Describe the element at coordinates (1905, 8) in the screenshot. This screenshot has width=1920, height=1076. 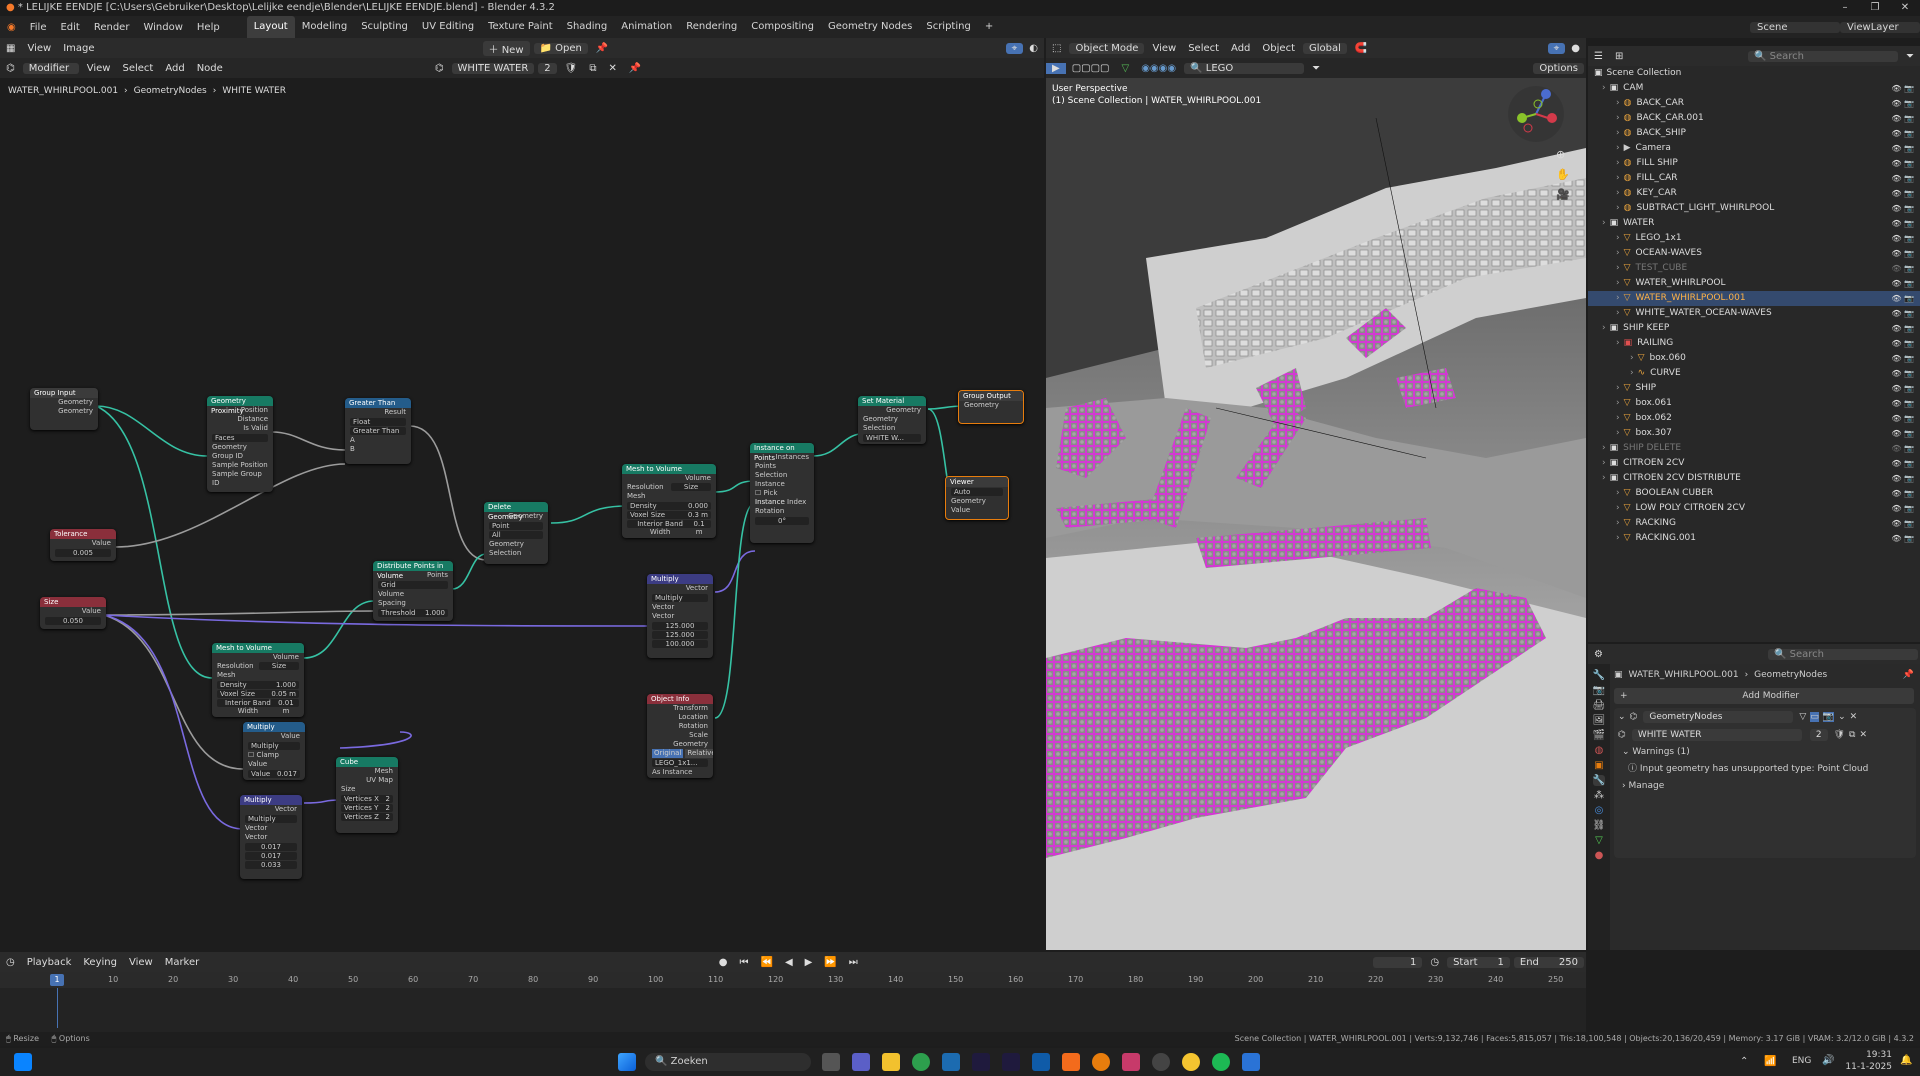
I see `close-button: ✕` at that location.